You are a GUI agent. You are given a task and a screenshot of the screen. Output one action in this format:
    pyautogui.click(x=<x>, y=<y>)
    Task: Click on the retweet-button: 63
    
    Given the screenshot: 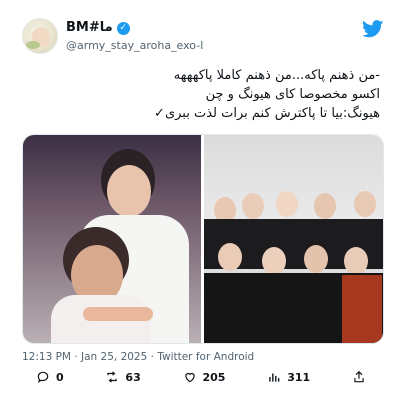 What is the action you would take?
    pyautogui.click(x=123, y=377)
    